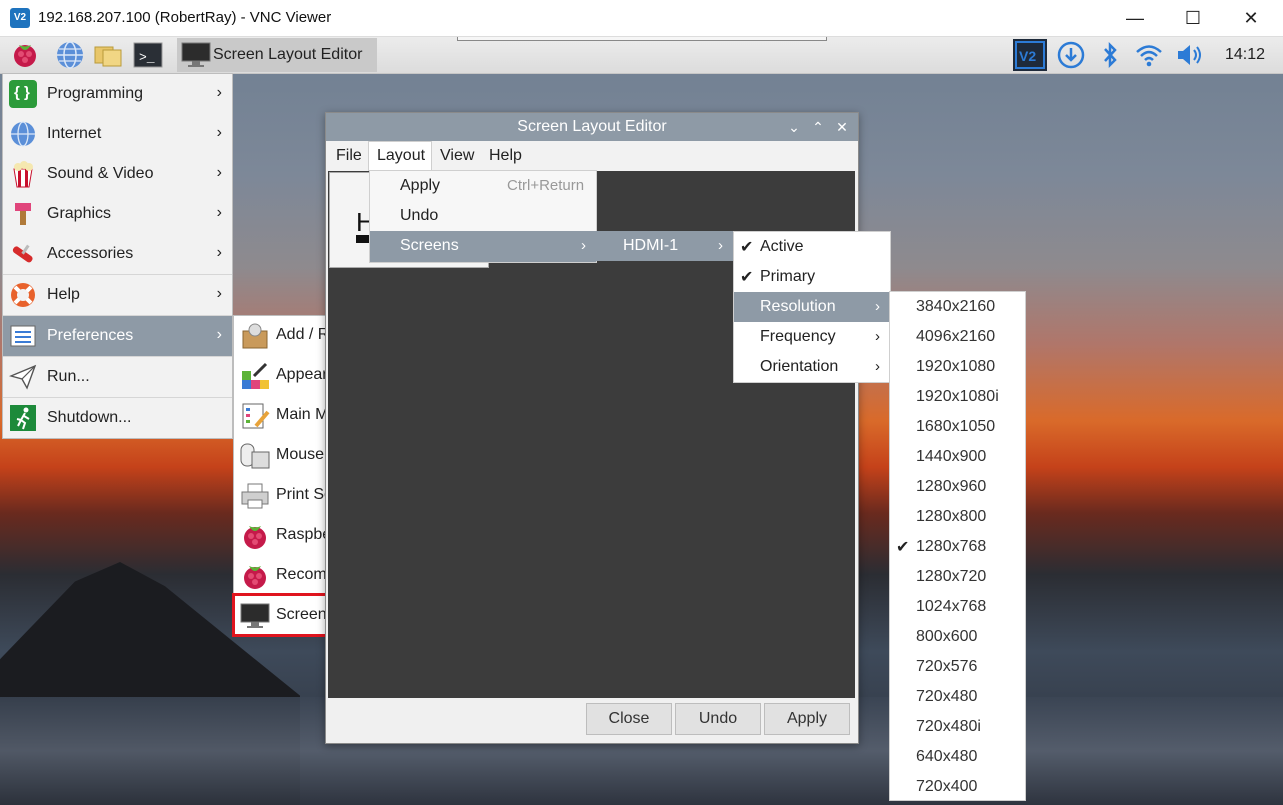  I want to click on menu-label: 1280x720, so click(951, 576).